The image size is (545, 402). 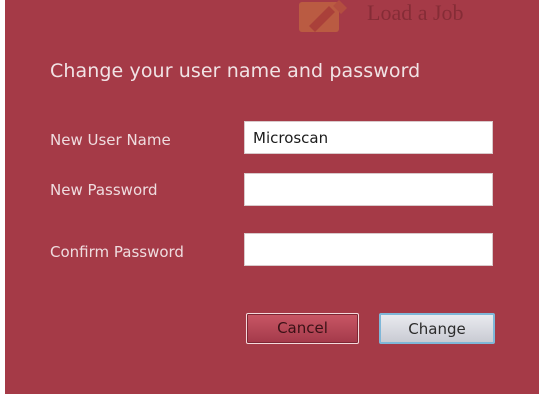 I want to click on new-password-field, so click(x=368, y=189).